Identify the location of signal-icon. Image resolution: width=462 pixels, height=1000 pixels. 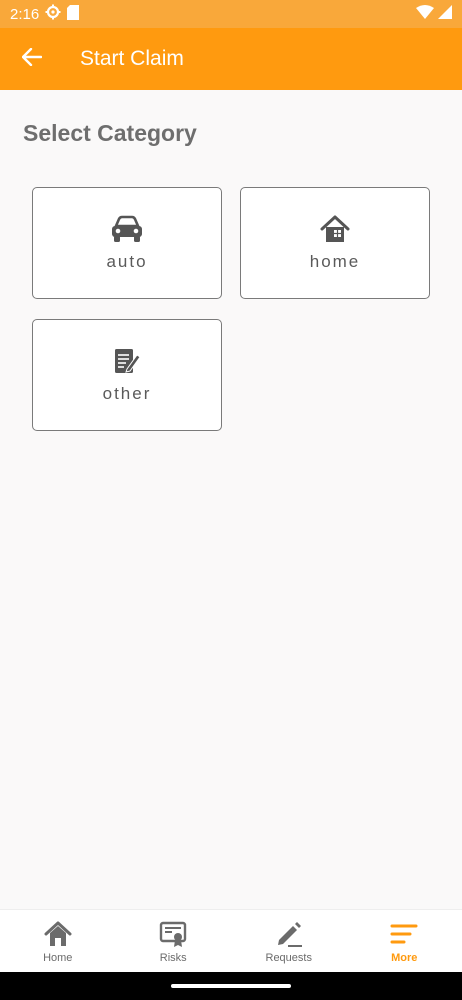
(445, 14).